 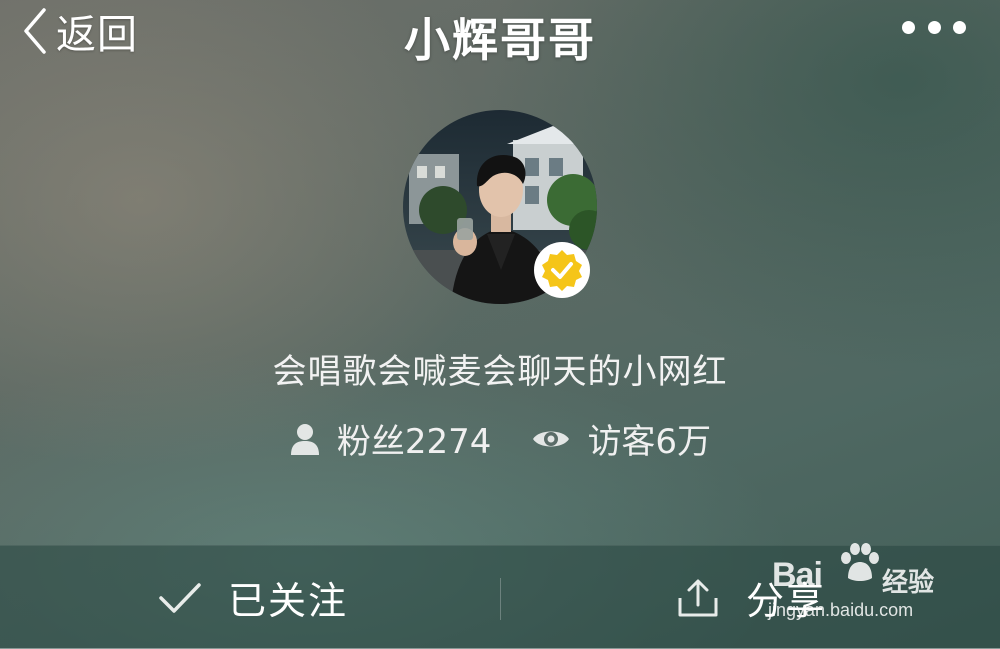 I want to click on verified-check-icon, so click(x=562, y=270).